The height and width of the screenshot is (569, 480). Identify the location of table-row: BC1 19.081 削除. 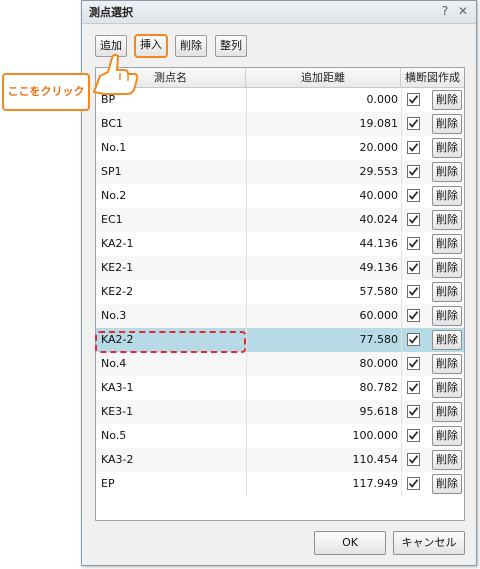
(280, 124).